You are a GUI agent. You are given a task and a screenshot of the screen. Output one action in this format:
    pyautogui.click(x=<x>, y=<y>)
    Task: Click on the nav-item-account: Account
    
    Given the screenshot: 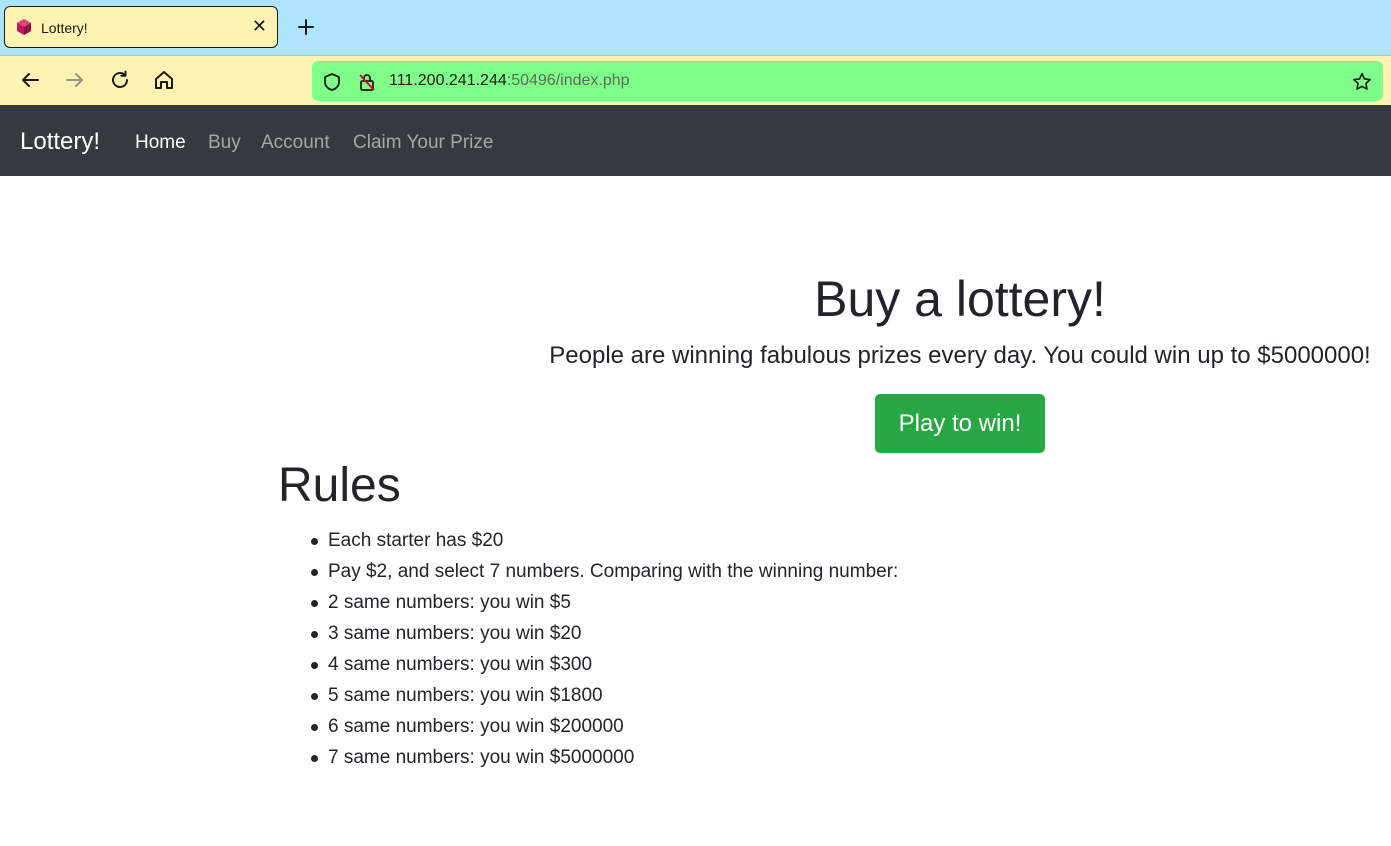 What is the action you would take?
    pyautogui.click(x=295, y=143)
    